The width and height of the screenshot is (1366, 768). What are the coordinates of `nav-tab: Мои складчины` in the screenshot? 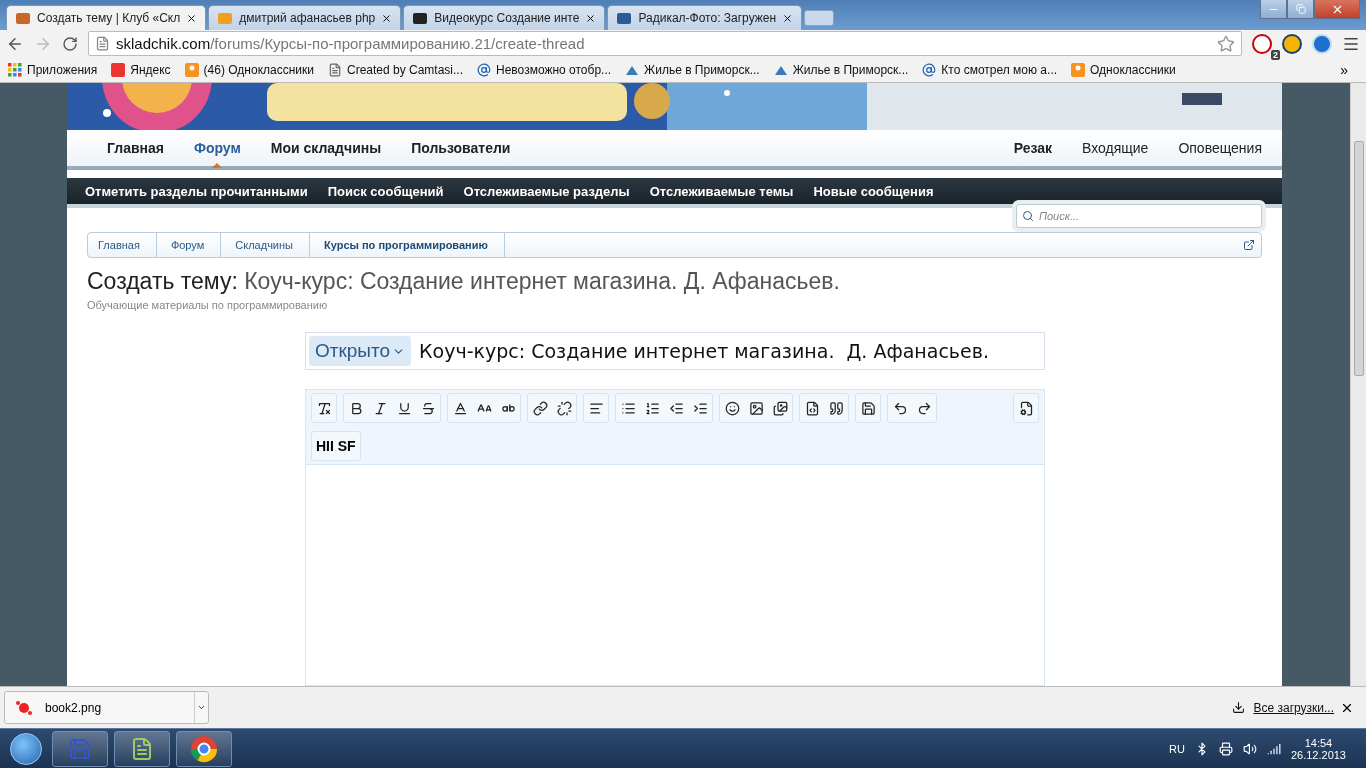 It's located at (326, 148).